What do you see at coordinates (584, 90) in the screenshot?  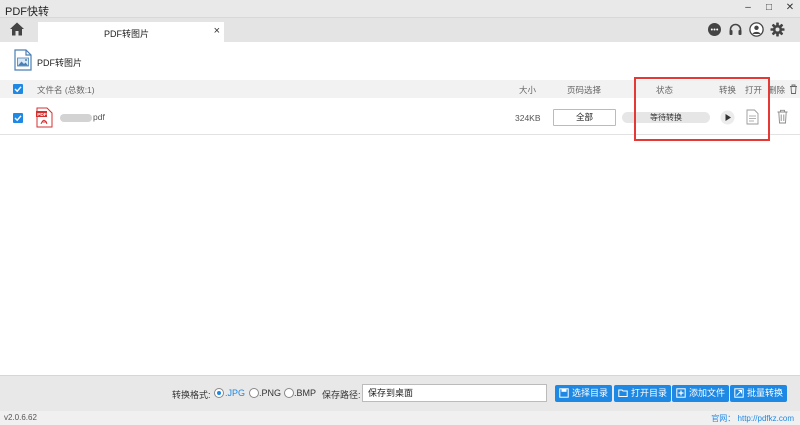 I see `header-page-select: 页码选择` at bounding box center [584, 90].